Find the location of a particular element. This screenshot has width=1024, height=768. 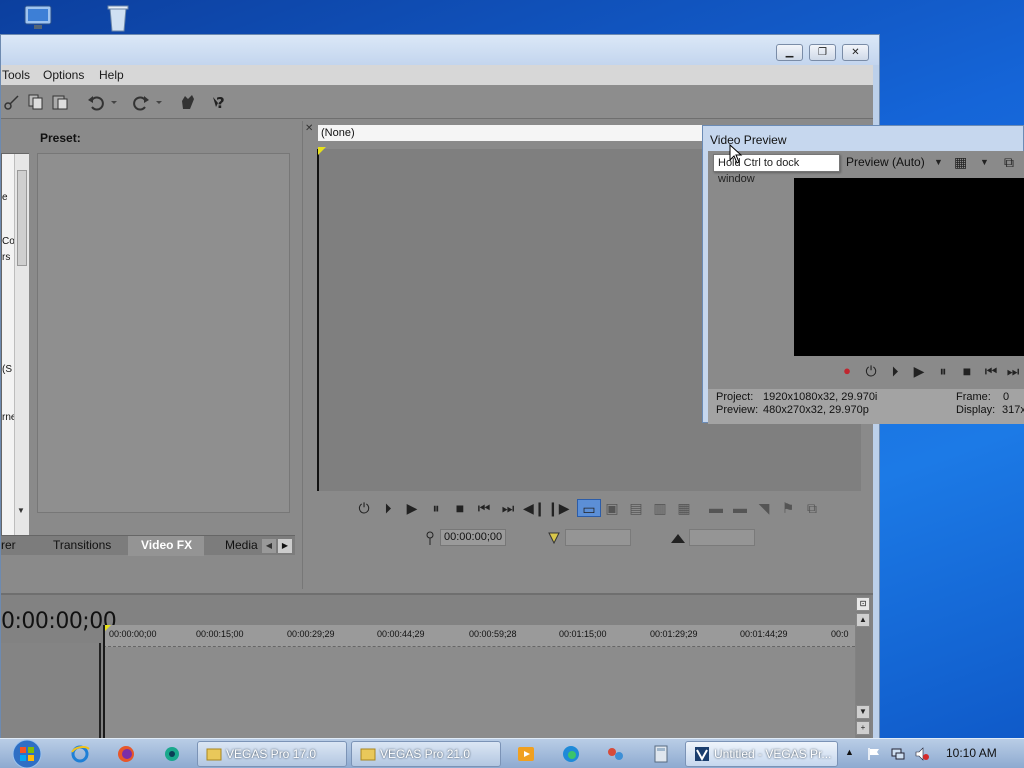

cursor-marker-icon is located at coordinates (322, 151).